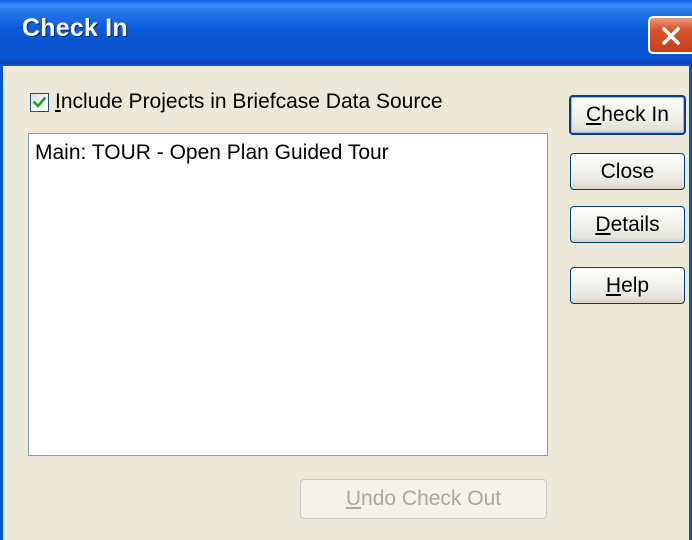 This screenshot has width=692, height=540. Describe the element at coordinates (75, 28) in the screenshot. I see `window-title: Check In` at that location.